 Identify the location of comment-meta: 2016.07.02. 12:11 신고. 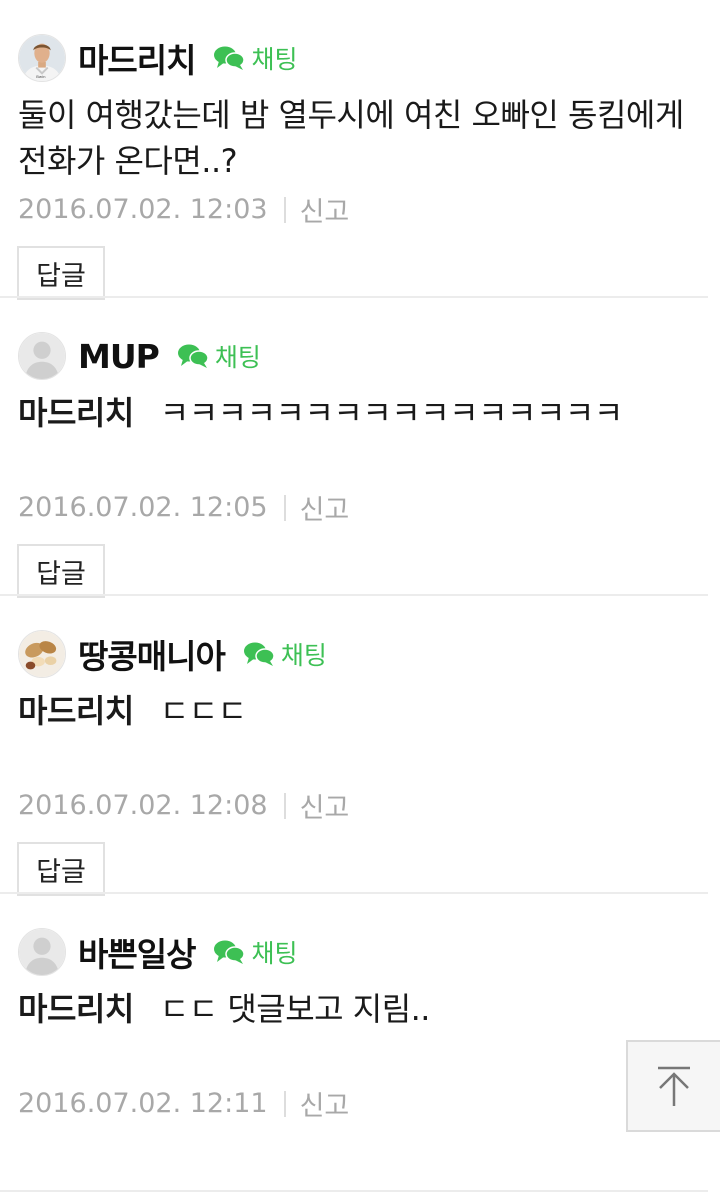
(183, 1103).